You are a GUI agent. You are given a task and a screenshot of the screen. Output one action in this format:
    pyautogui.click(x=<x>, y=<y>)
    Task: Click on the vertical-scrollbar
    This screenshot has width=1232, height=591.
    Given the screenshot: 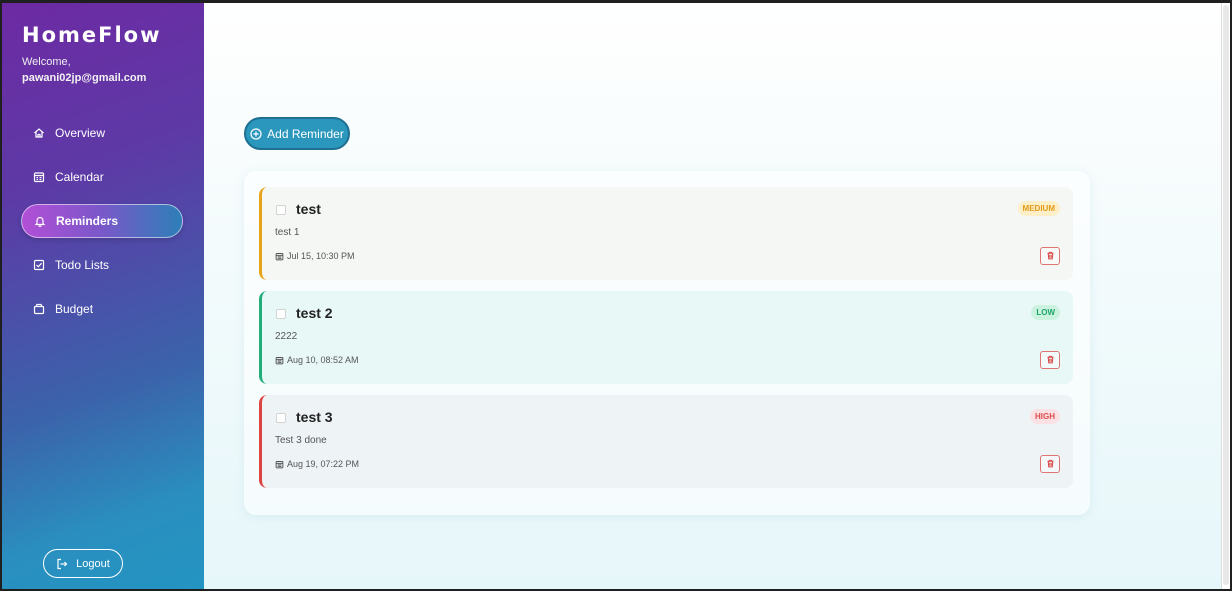 What is the action you would take?
    pyautogui.click(x=1225, y=296)
    